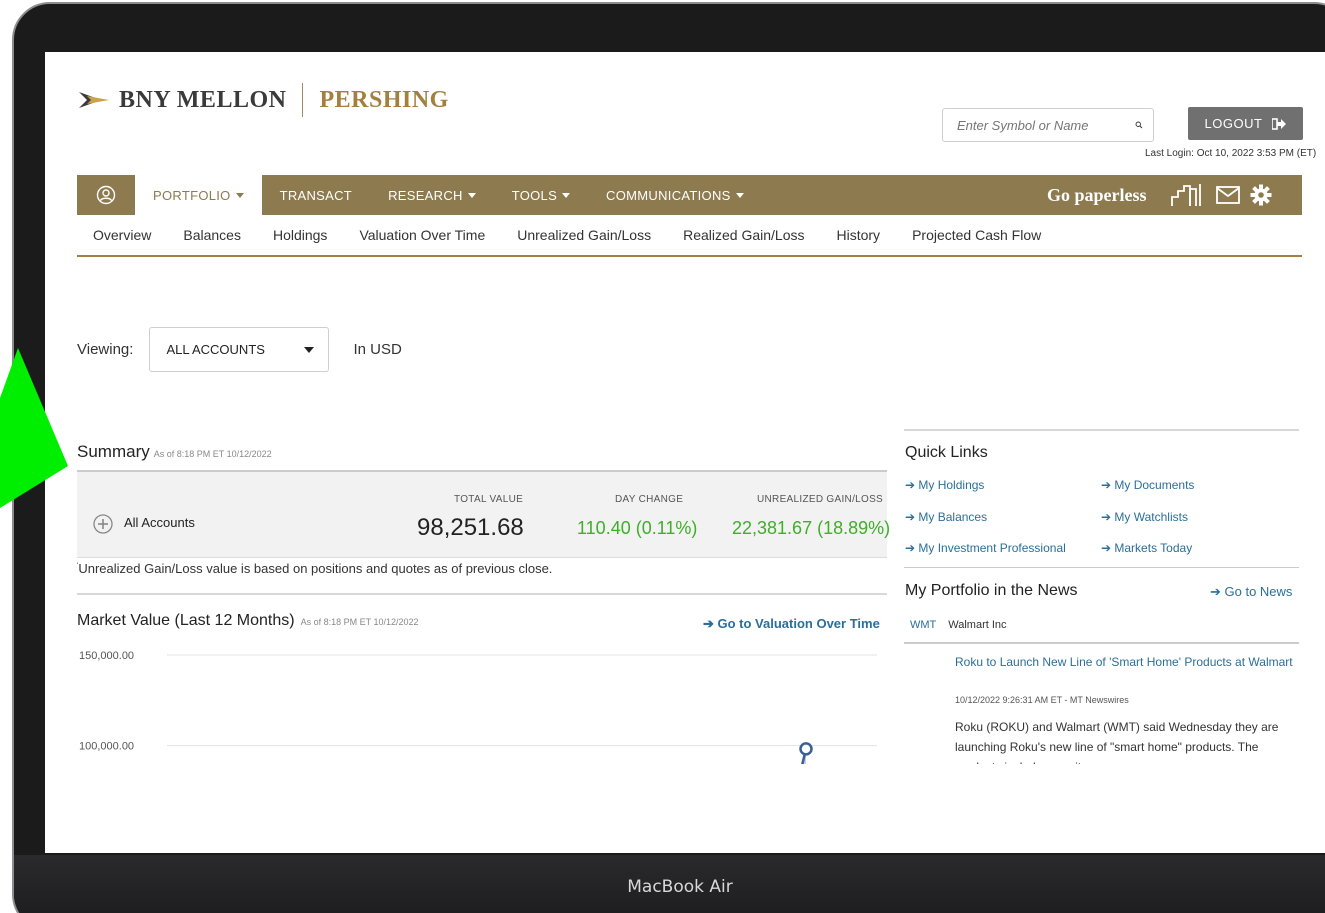  I want to click on news-meta: 10/12/2022 9:26:31 AM ET - MT Newswires, so click(1042, 700).